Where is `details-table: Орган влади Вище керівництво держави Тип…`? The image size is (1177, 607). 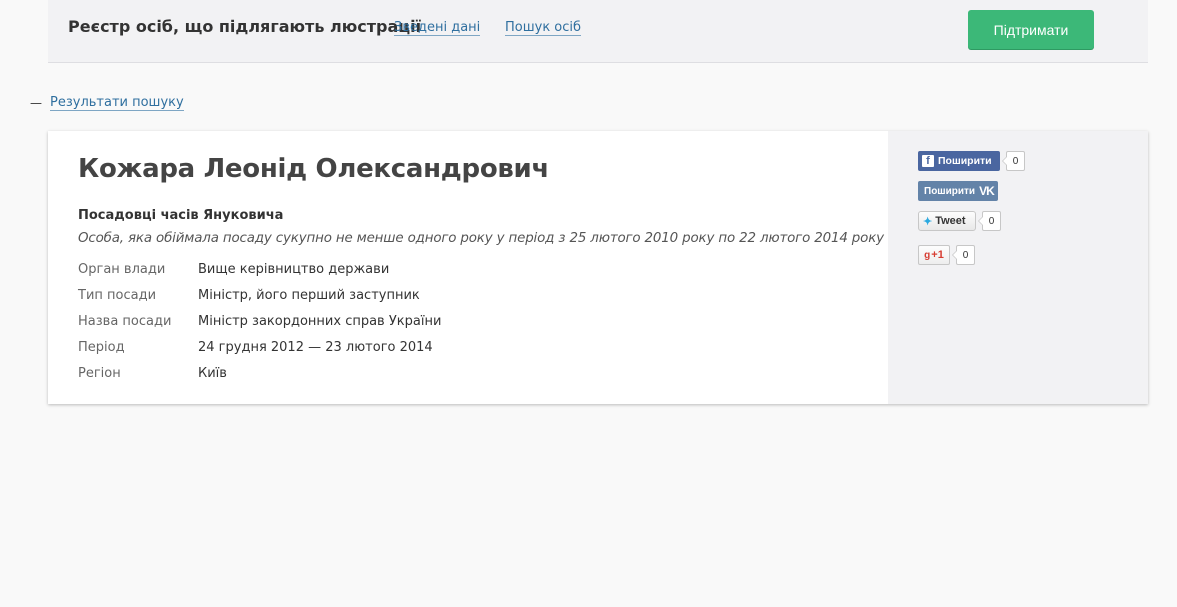
details-table: Орган влади Вище керівництво держави Тип… is located at coordinates (259, 327).